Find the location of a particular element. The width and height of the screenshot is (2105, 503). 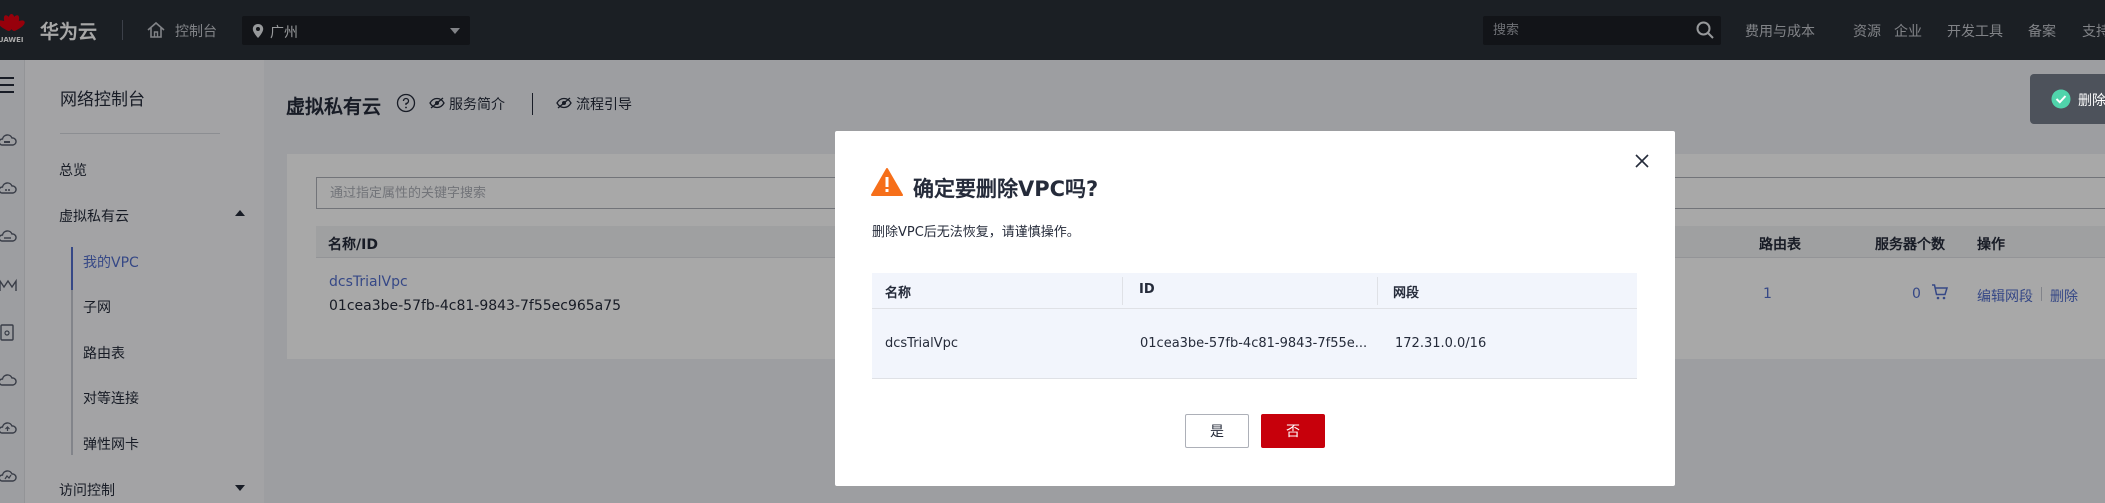

close-icon is located at coordinates (1642, 161).